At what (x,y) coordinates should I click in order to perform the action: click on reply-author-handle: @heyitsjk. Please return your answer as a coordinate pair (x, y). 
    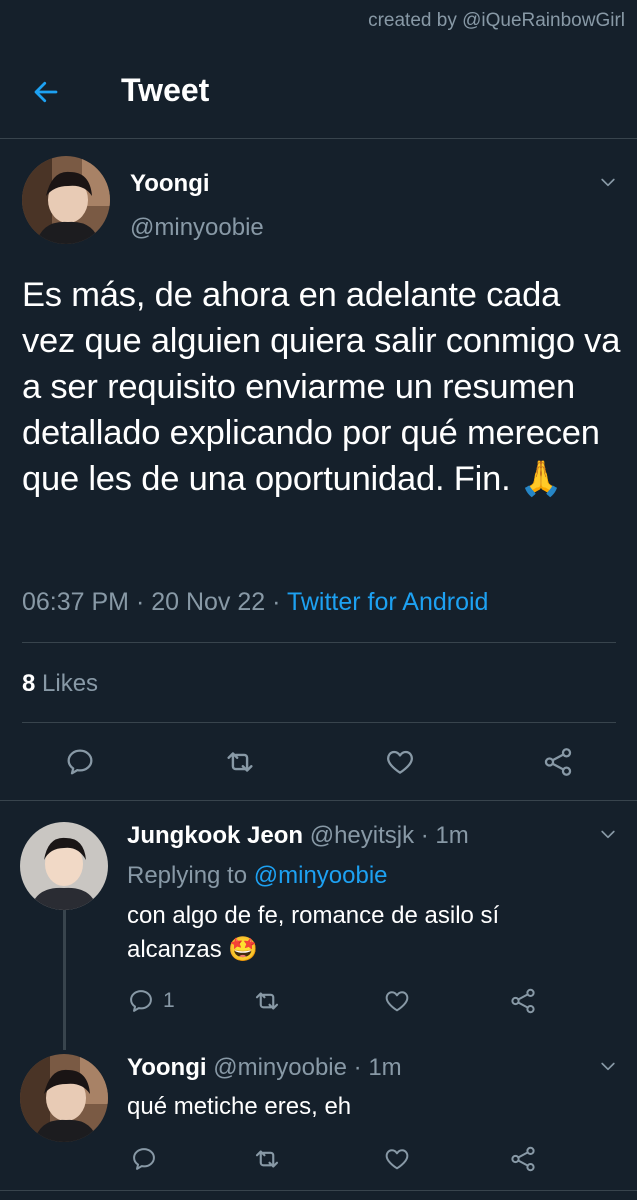
    Looking at the image, I should click on (362, 835).